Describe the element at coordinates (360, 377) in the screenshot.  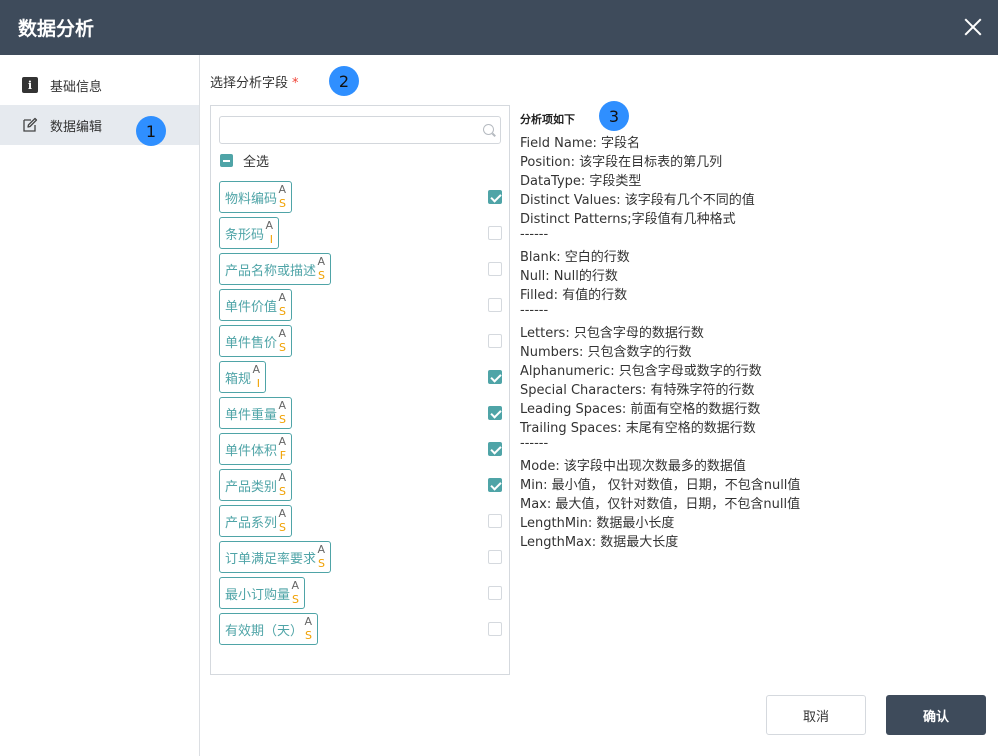
I see `field-row: 箱规 A I` at that location.